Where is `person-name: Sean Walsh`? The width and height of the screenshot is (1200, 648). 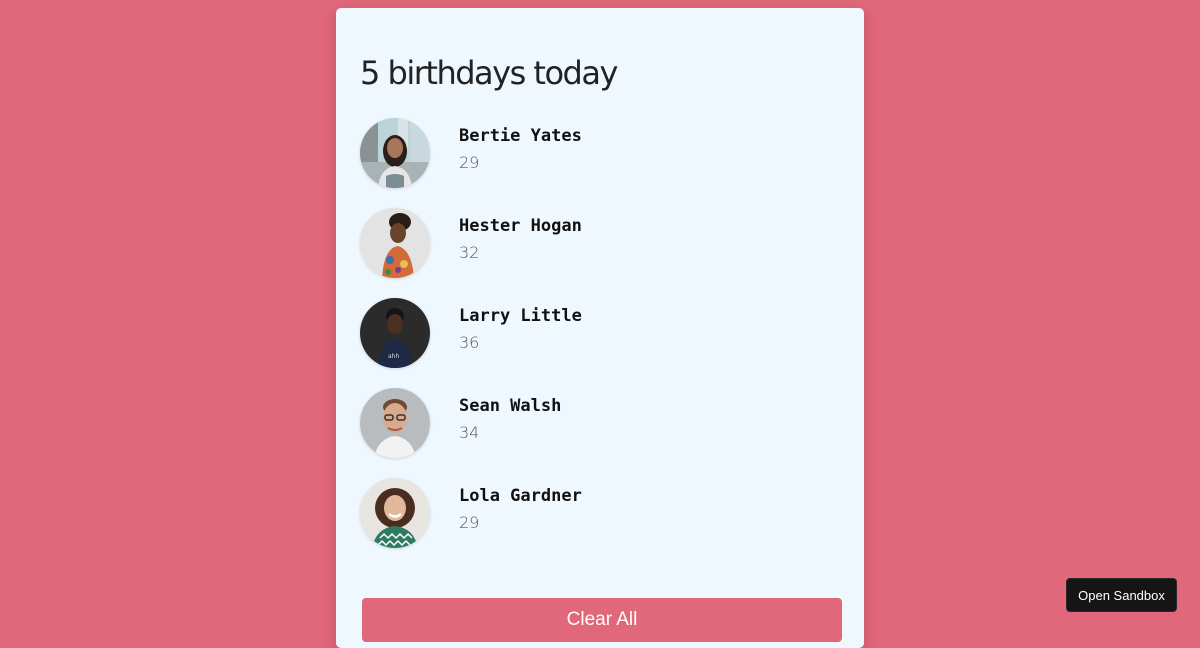 person-name: Sean Walsh is located at coordinates (510, 406).